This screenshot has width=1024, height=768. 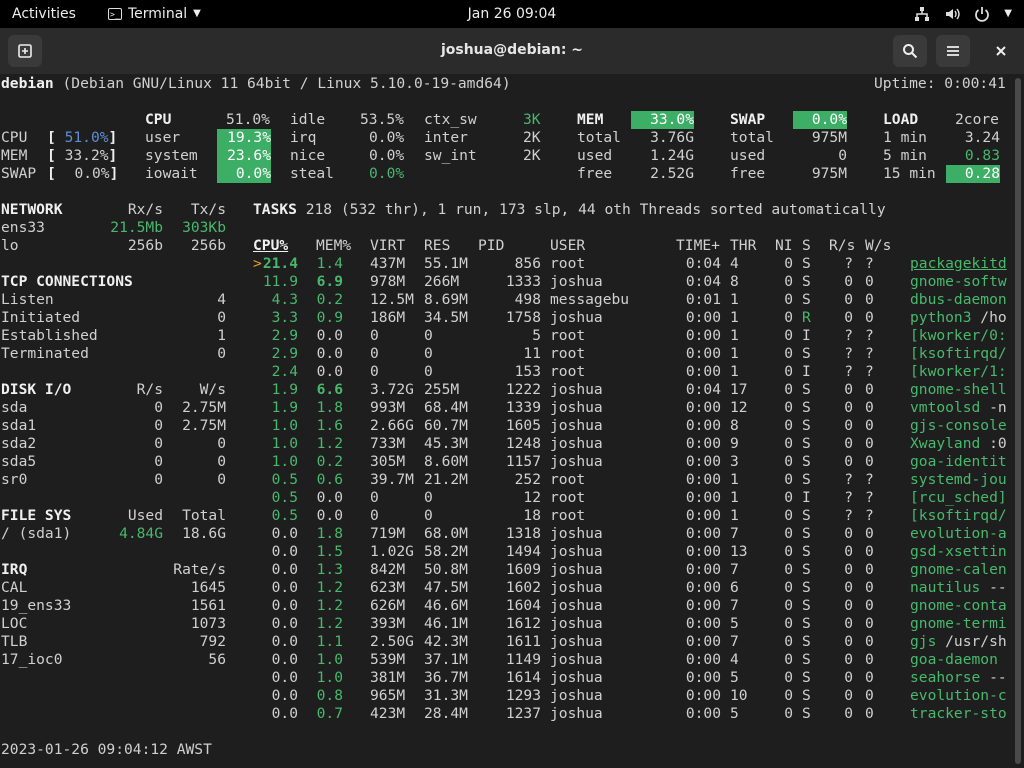 I want to click on process-command: [kworker/1:, so click(x=960, y=372).